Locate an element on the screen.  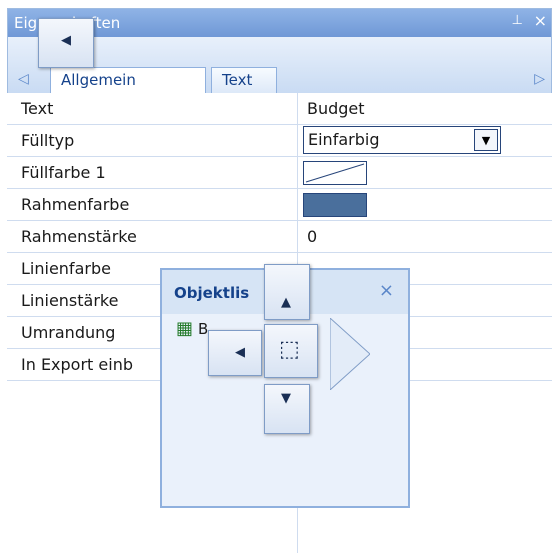
pin-icon: ⊥ is located at coordinates (517, 20).